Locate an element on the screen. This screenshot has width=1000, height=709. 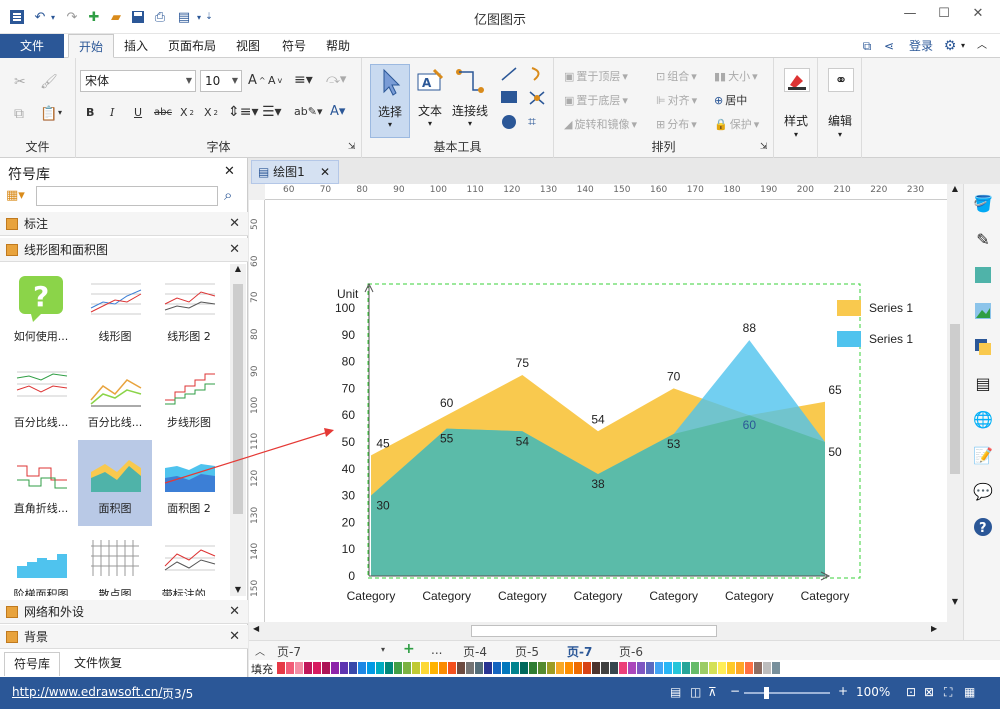
section-background: 背景 ✕ is located at coordinates (124, 637).